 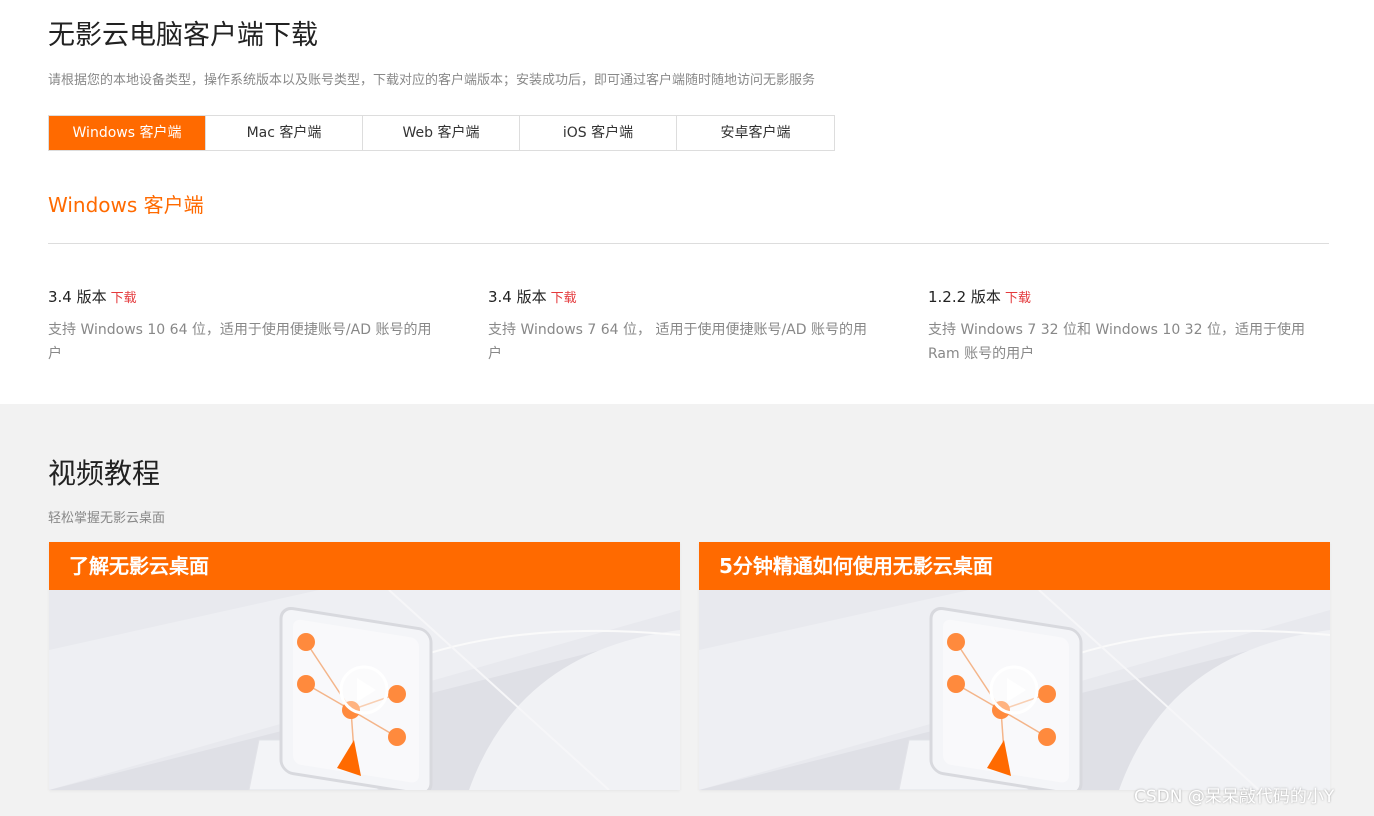 I want to click on tab-windows: Windows 客户端, so click(x=127, y=133).